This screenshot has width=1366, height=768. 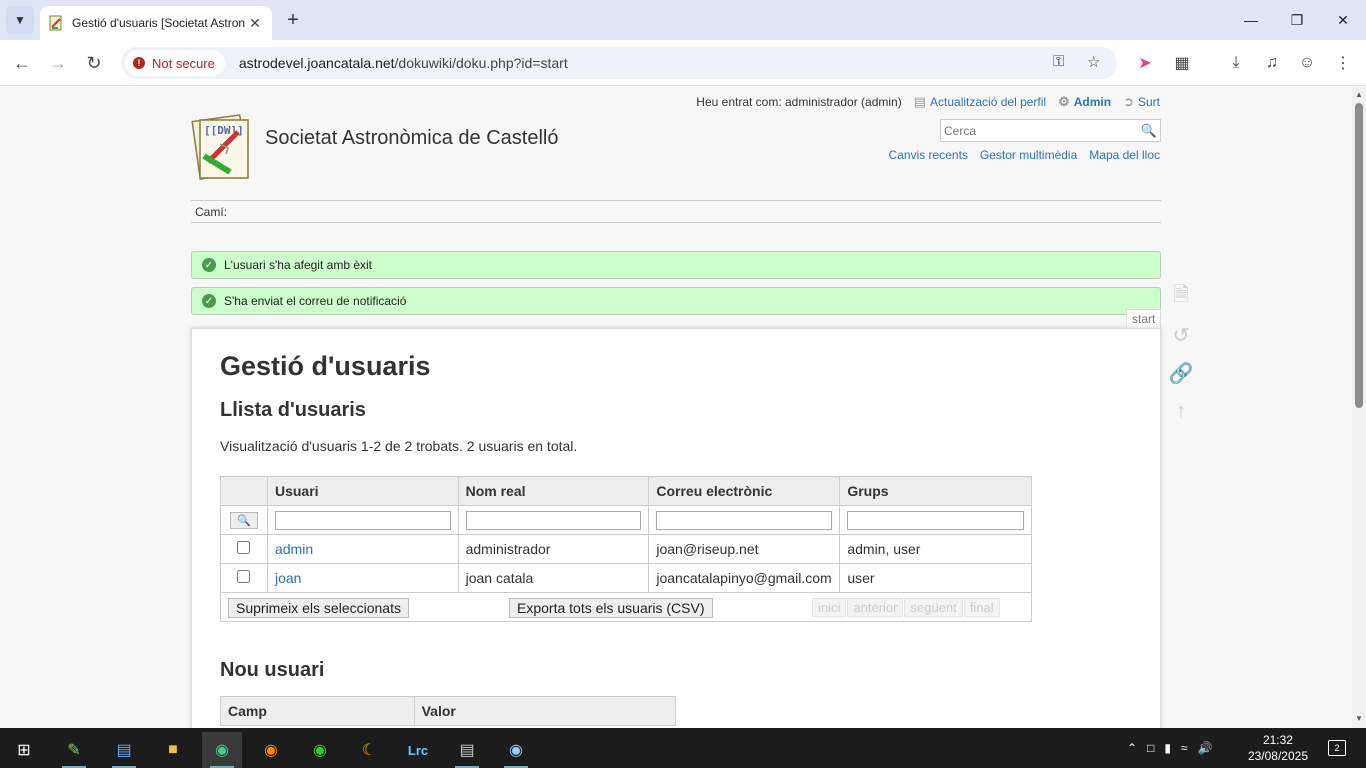 What do you see at coordinates (223, 147) in the screenshot?
I see `dokuwiki-logo: [[DW]]` at bounding box center [223, 147].